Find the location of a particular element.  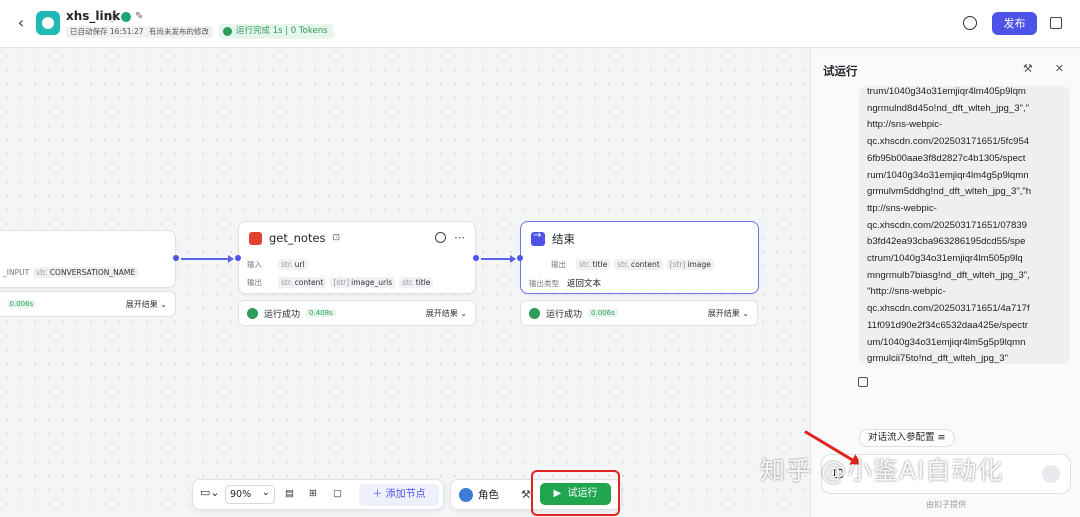

field-conversation-name: str. CONVERSATION_NAME is located at coordinates (86, 272).